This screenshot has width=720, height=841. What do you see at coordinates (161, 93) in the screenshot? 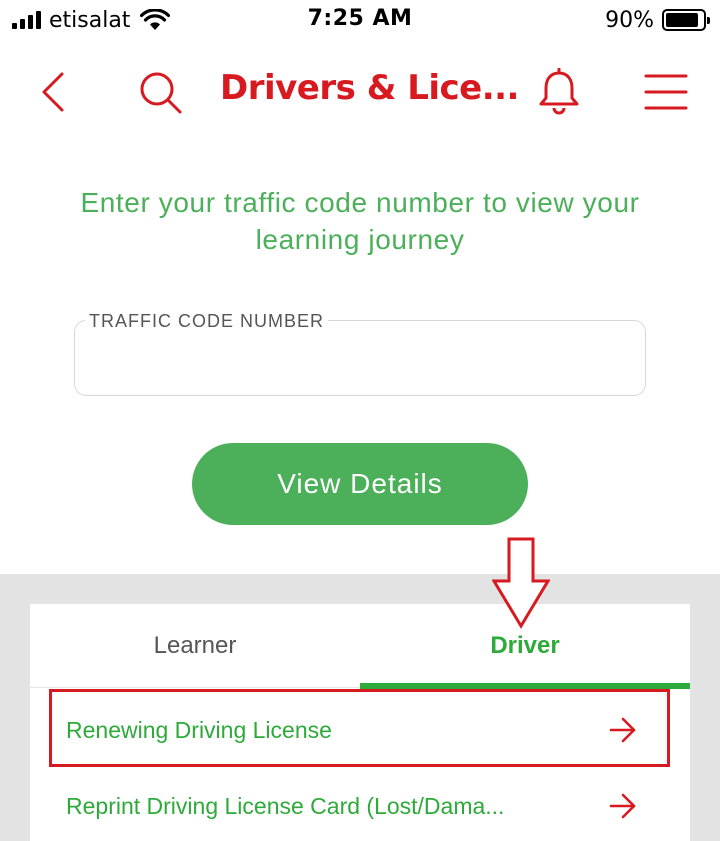
I see `search-icon` at bounding box center [161, 93].